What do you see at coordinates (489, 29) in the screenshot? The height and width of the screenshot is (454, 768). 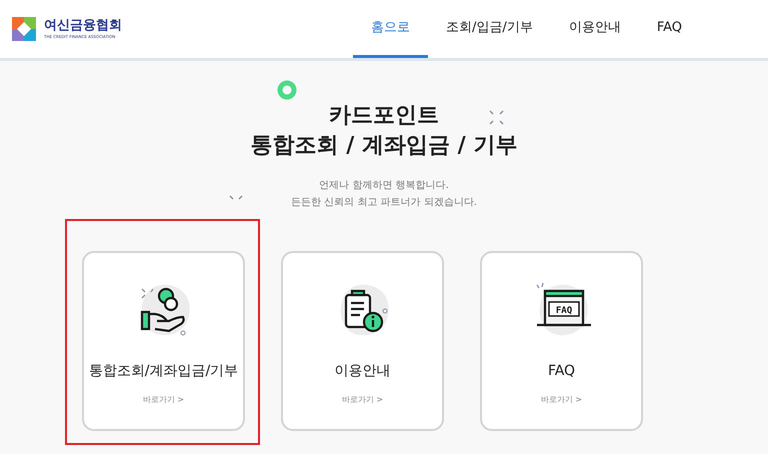 I see `nav-tab: 조회/입금/기부` at bounding box center [489, 29].